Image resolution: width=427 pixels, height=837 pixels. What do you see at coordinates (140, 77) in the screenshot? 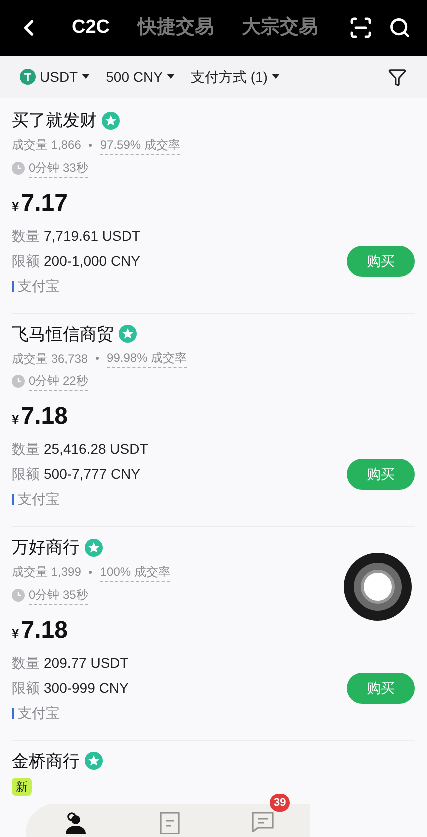
I see `filter-dropdown: 500 CNY` at bounding box center [140, 77].